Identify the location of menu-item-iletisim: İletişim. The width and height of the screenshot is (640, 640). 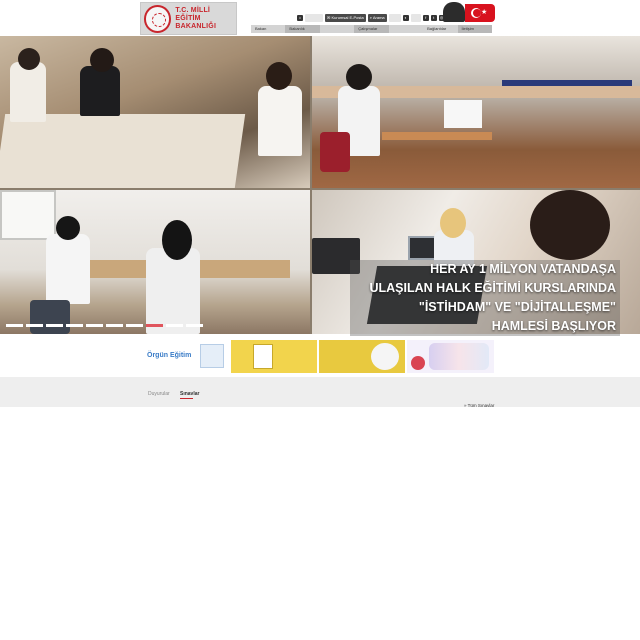
(474, 29).